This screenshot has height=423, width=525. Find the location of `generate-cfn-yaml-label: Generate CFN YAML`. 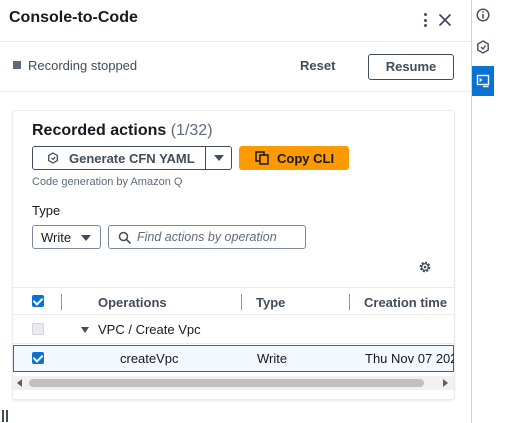

generate-cfn-yaml-label: Generate CFN YAML is located at coordinates (132, 158).